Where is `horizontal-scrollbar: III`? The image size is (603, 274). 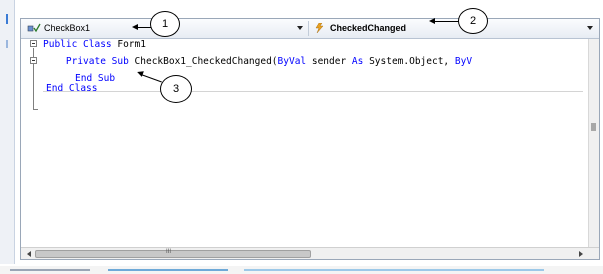
horizontal-scrollbar: III is located at coordinates (310, 253).